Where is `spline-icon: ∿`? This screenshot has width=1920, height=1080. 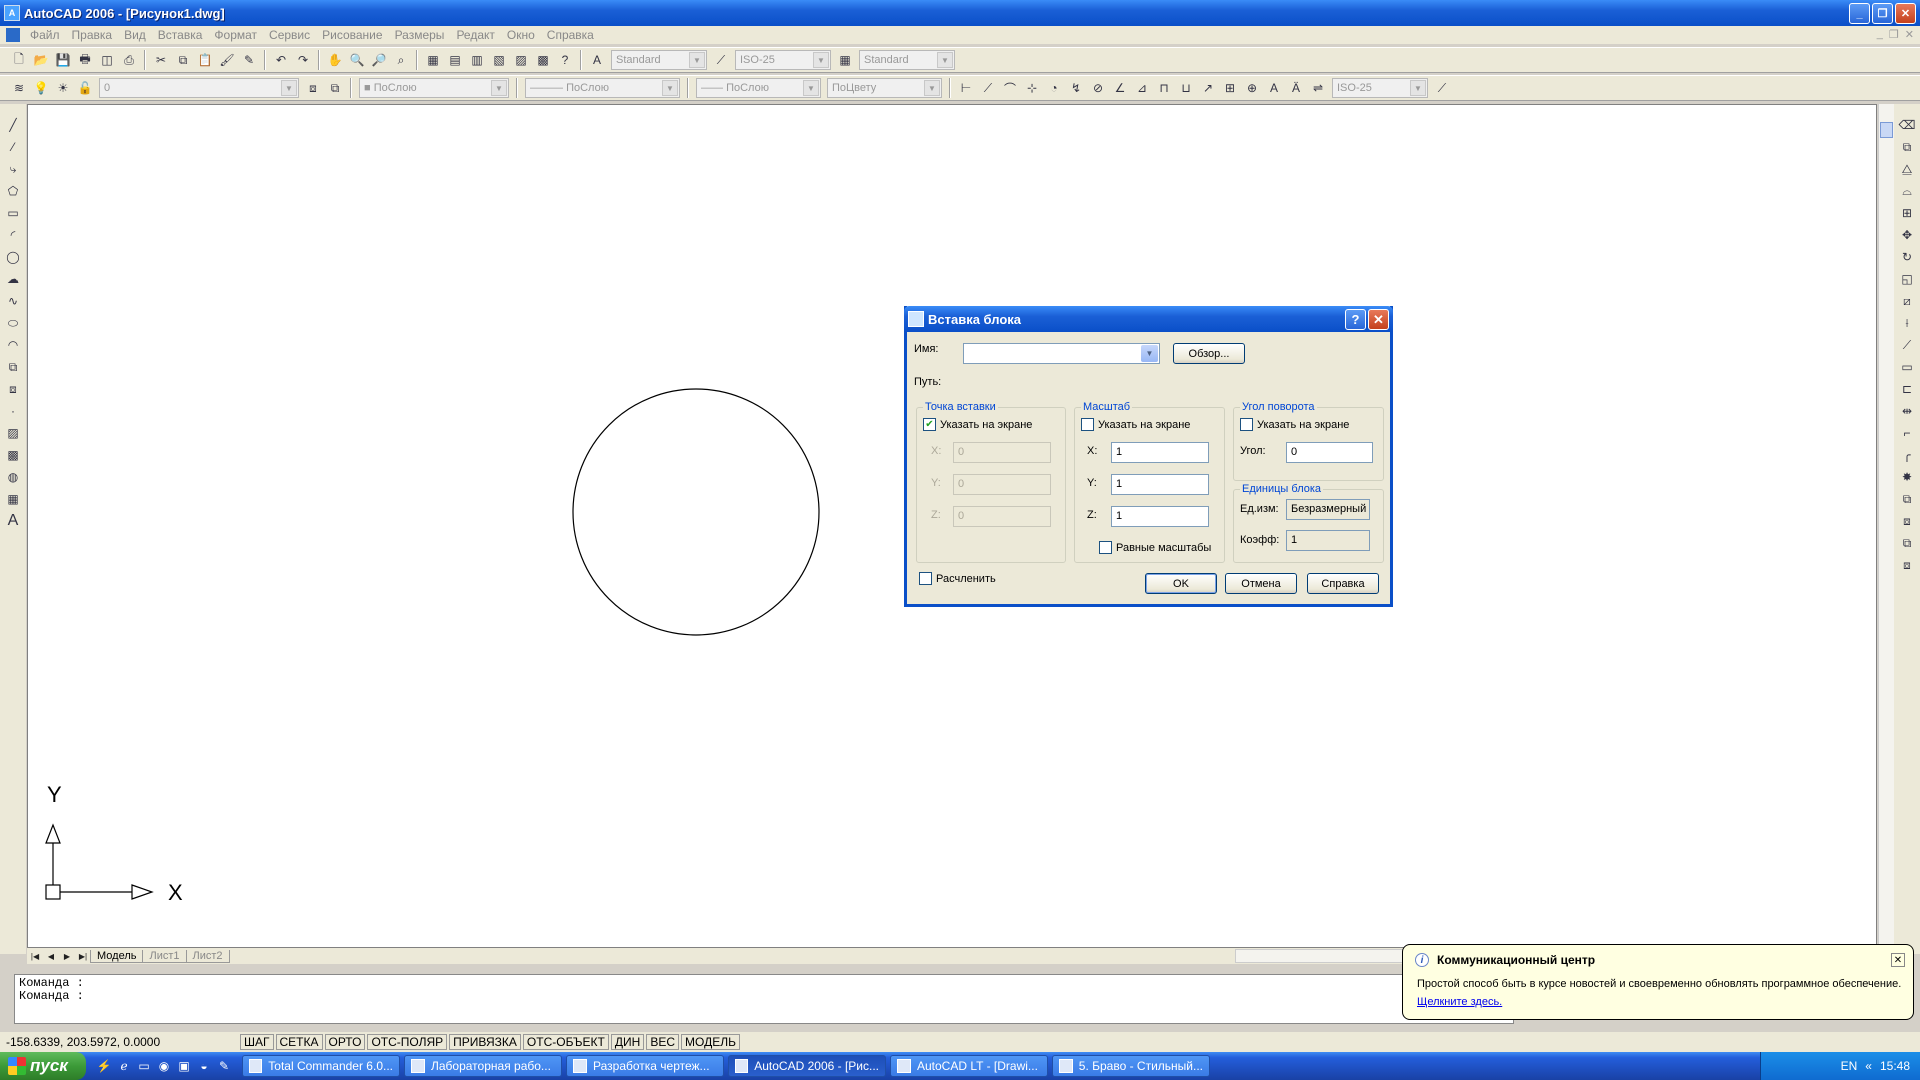
spline-icon: ∿ is located at coordinates (13, 301).